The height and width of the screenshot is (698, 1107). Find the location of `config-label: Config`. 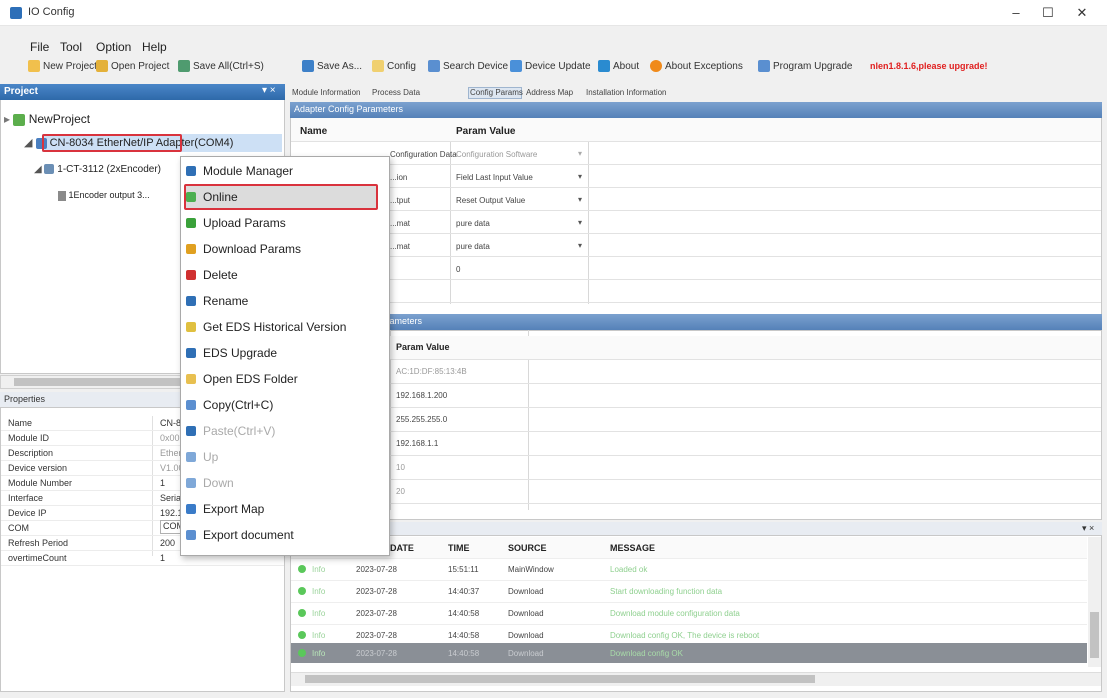

config-label: Config is located at coordinates (401, 66).